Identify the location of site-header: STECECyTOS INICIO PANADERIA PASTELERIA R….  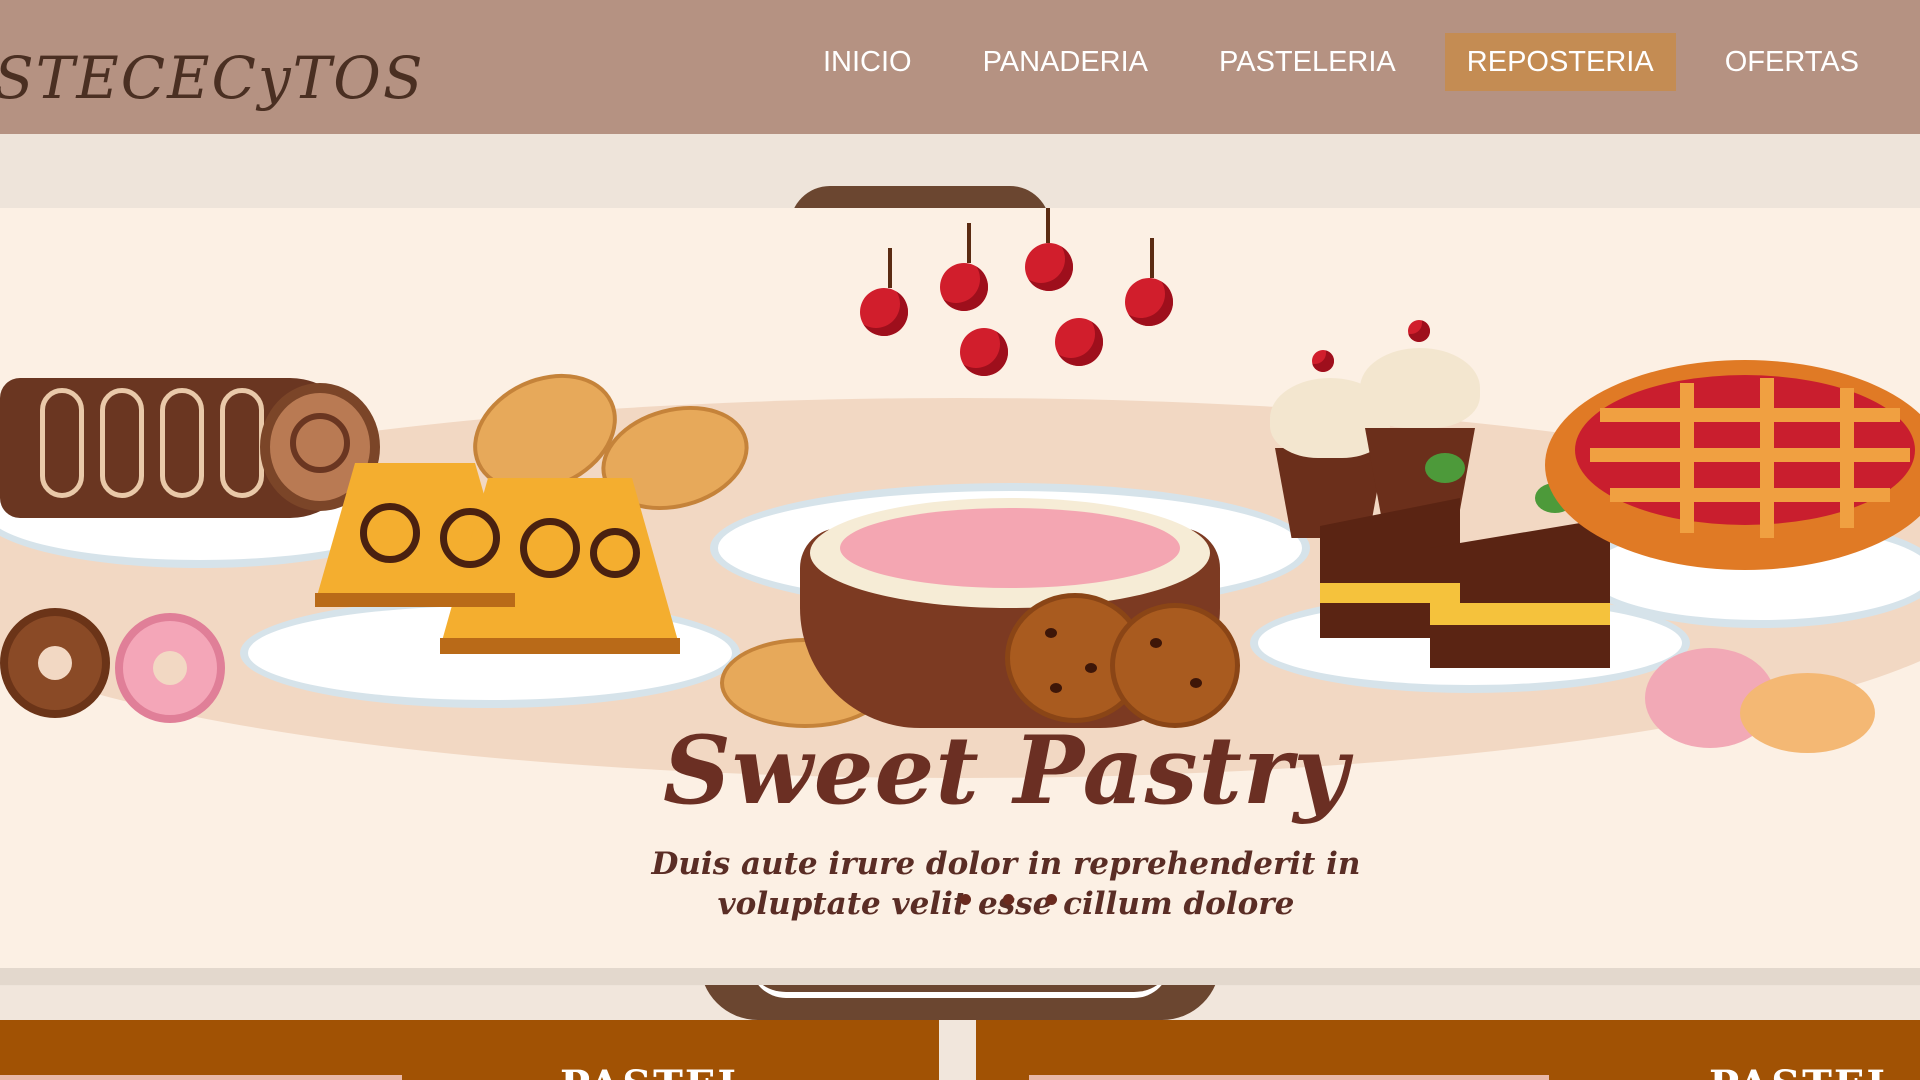
(960, 67).